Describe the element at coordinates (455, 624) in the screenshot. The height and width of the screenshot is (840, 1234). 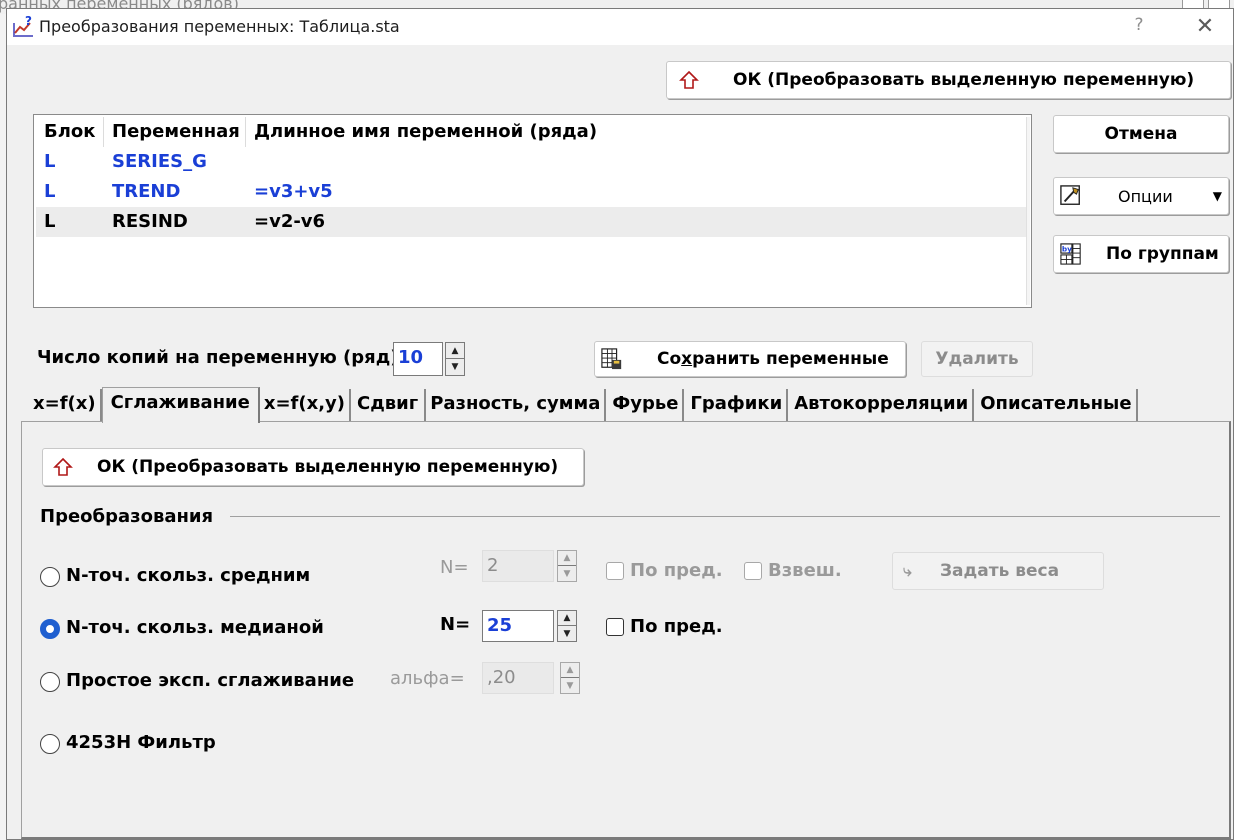
I see `mm-n-label: N=` at that location.